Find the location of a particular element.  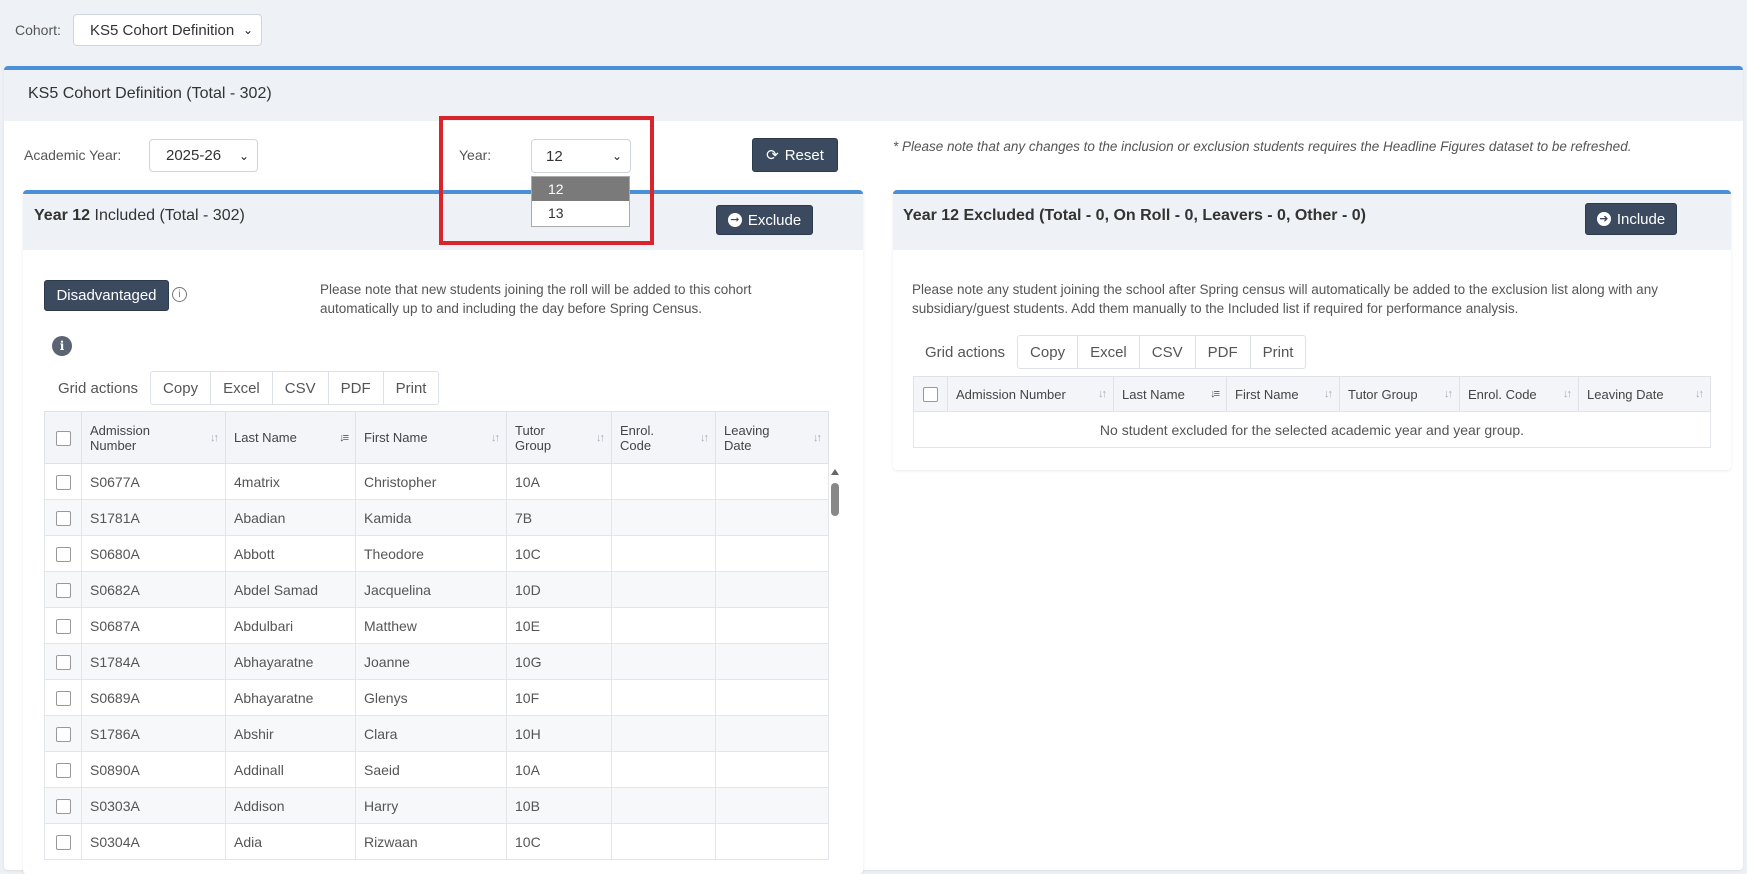

table-row: S1786A Abshir Clara 10H is located at coordinates (436, 733).